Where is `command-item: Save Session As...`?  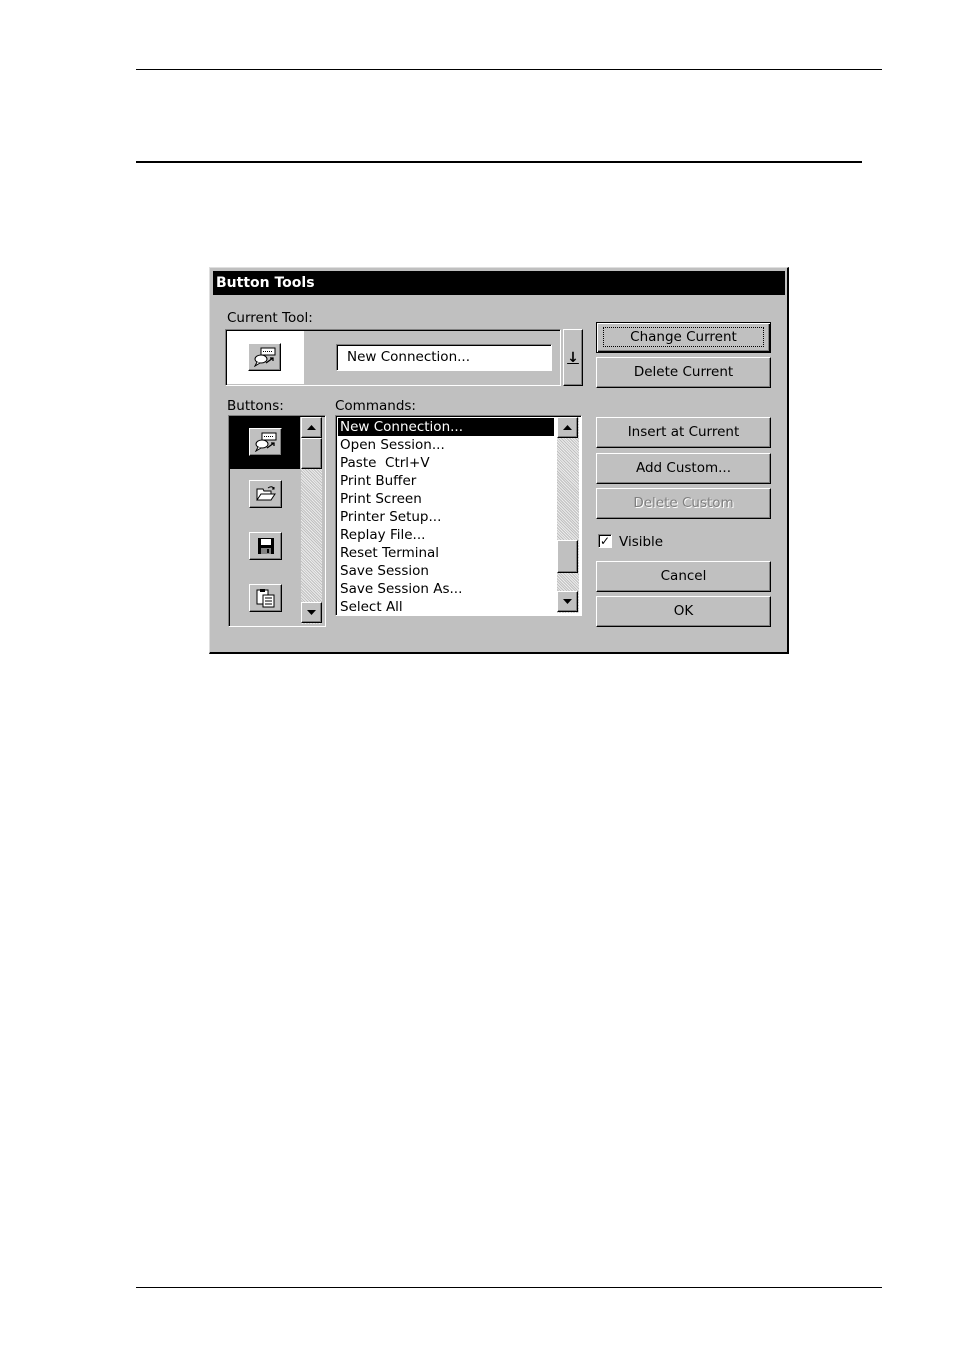
command-item: Save Session As... is located at coordinates (446, 589).